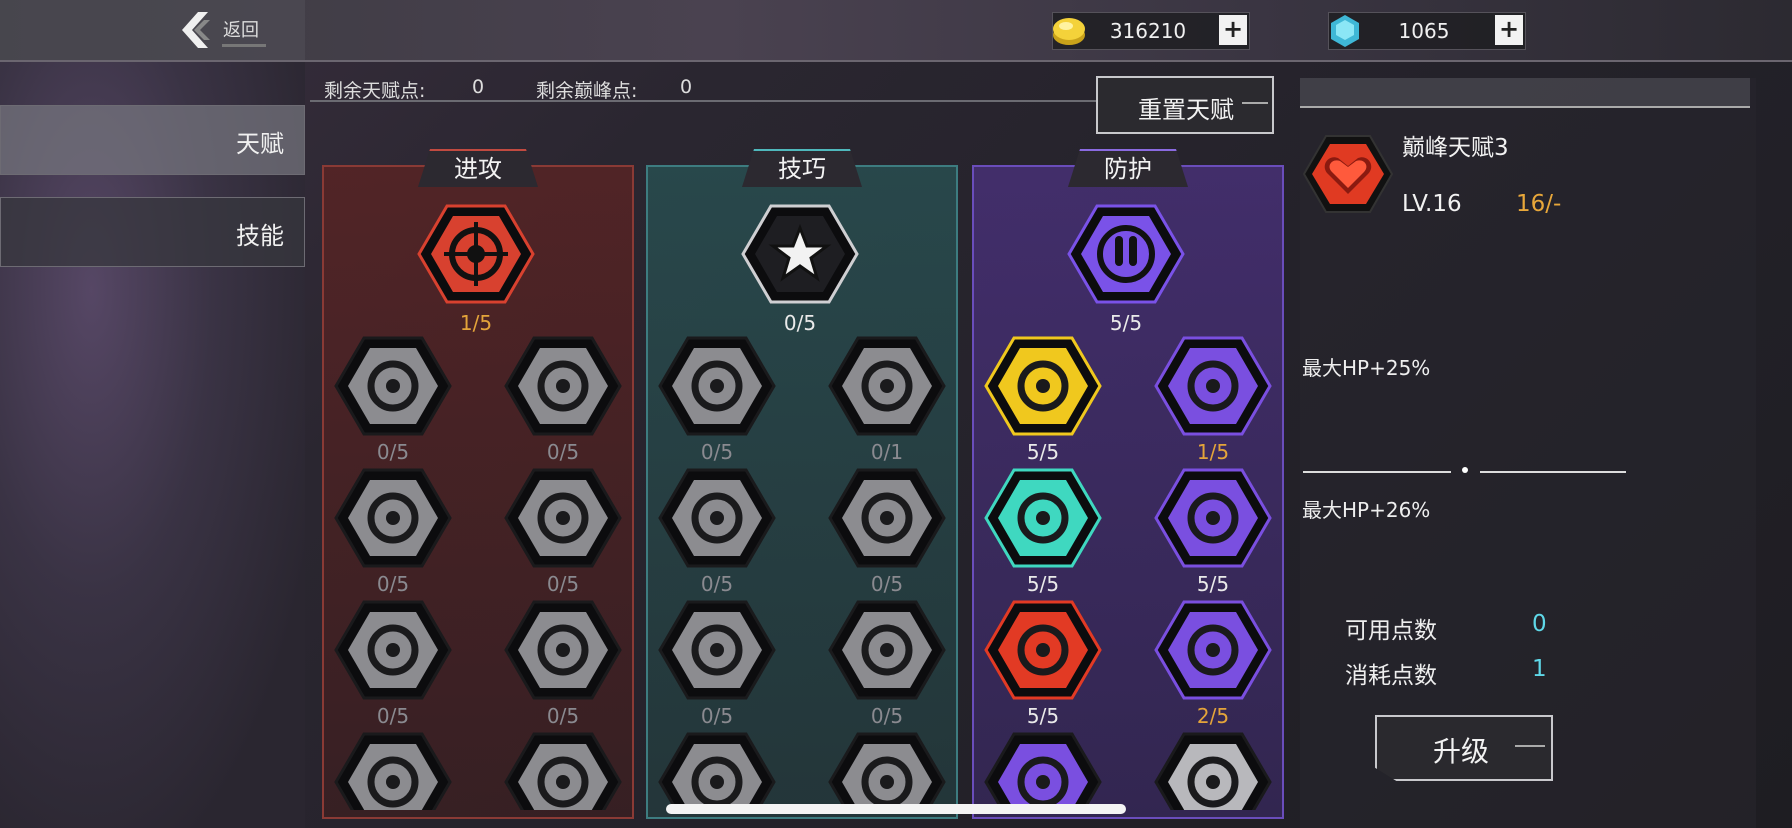 The width and height of the screenshot is (1792, 828). What do you see at coordinates (260, 144) in the screenshot?
I see `tab-talent-label: 天赋` at bounding box center [260, 144].